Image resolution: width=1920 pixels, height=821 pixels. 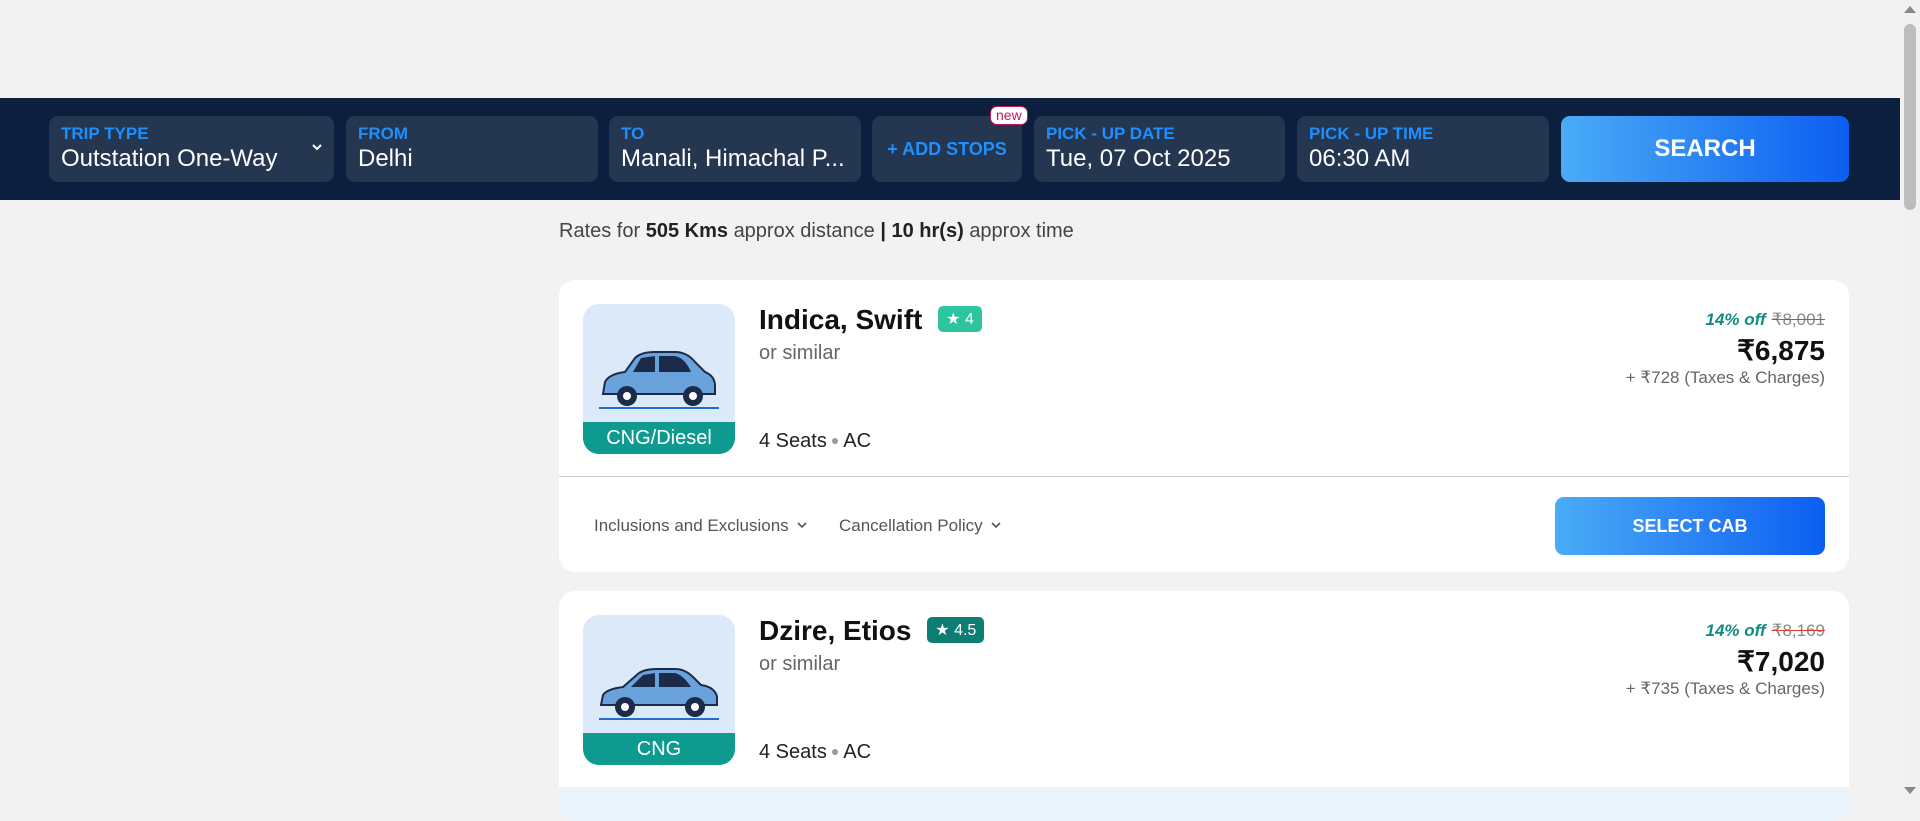 What do you see at coordinates (969, 319) in the screenshot?
I see `rating-value: 4` at bounding box center [969, 319].